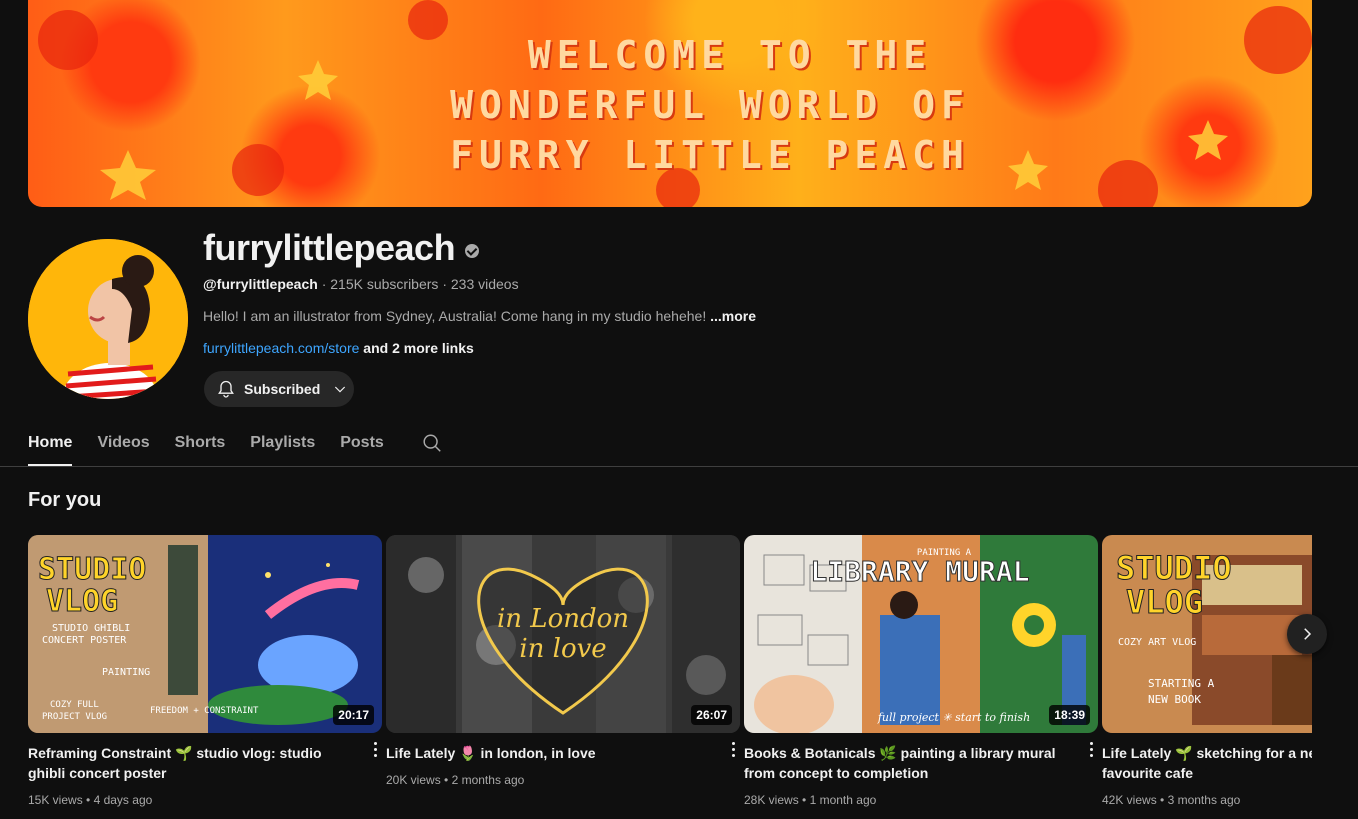 This screenshot has width=1358, height=819. What do you see at coordinates (953, 717) in the screenshot?
I see `thumb-text-full-project: full project ✳ start to finish` at bounding box center [953, 717].